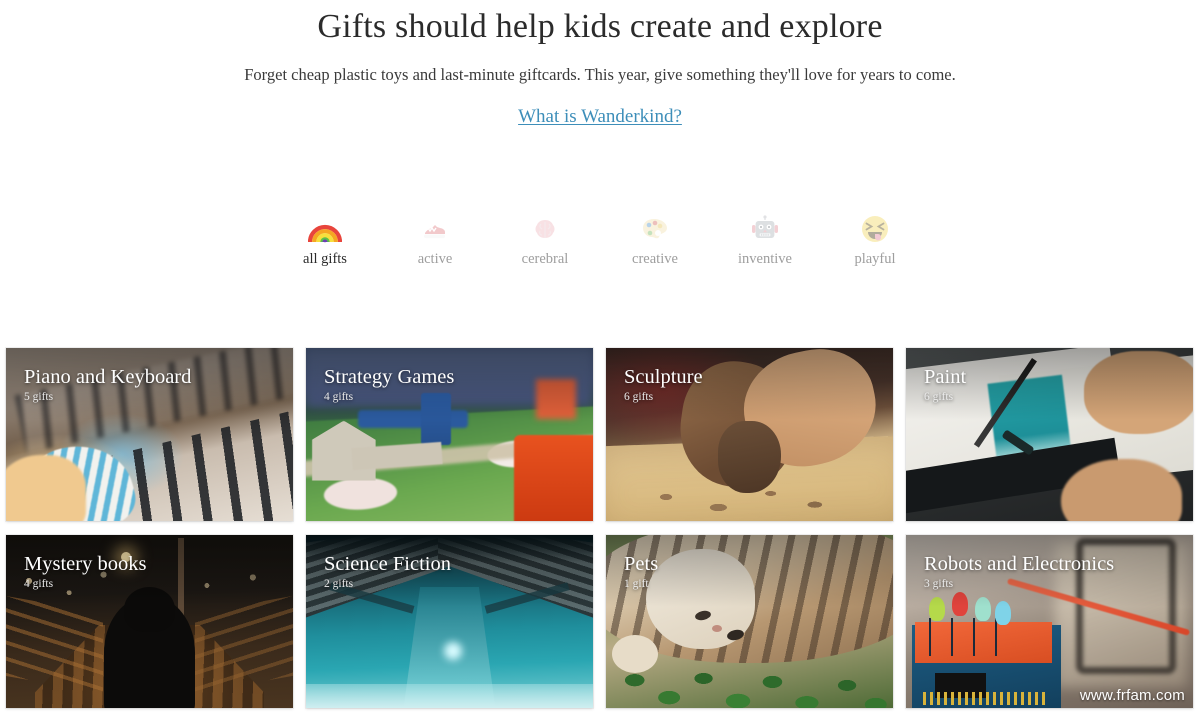  I want to click on about-link-wrapper: What is Wanderkind?, so click(600, 117).